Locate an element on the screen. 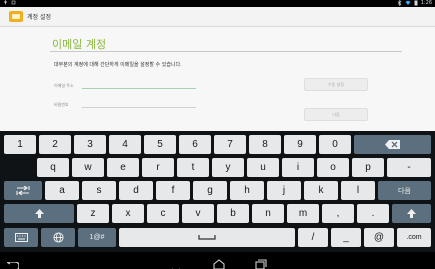 The height and width of the screenshot is (269, 435). key-u: u is located at coordinates (263, 167).